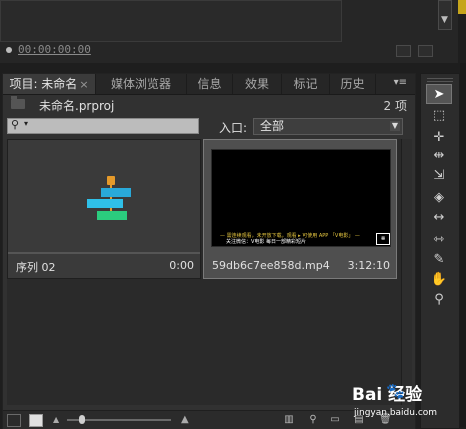  I want to click on entry-filter-select: 全部 ▼, so click(328, 126).